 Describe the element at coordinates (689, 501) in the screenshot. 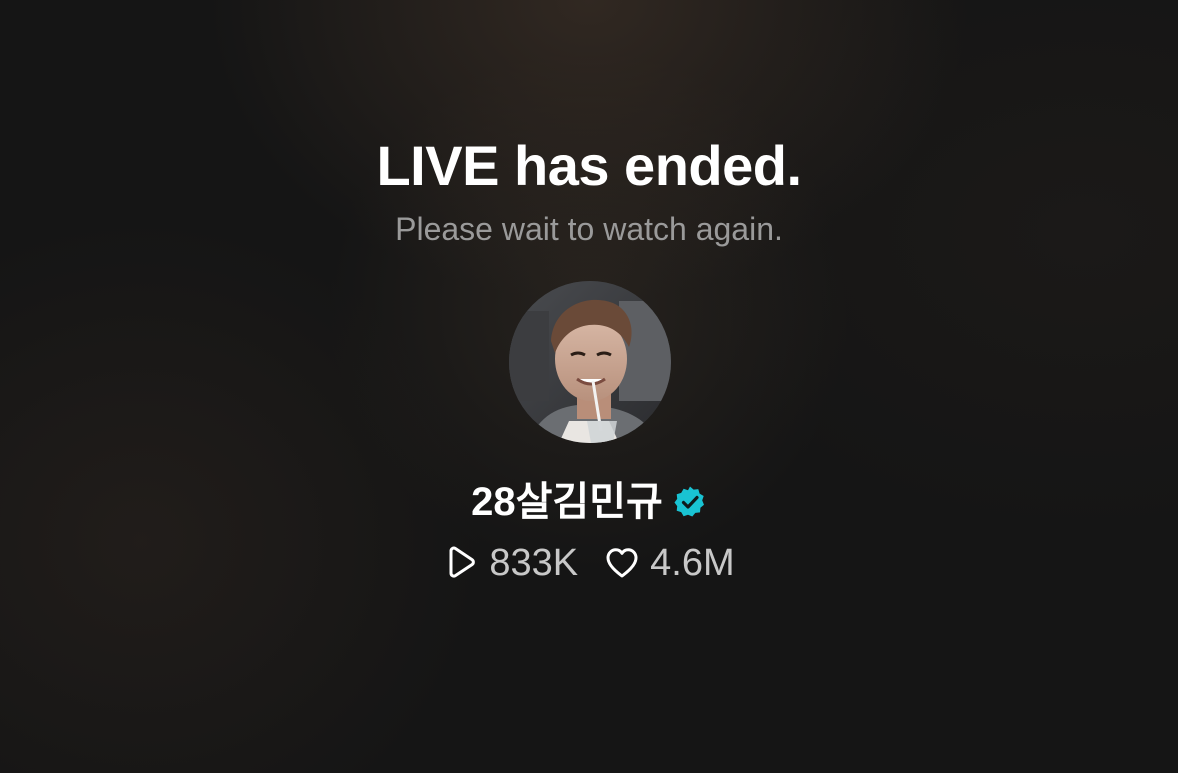

I see `verified-badge-icon` at that location.